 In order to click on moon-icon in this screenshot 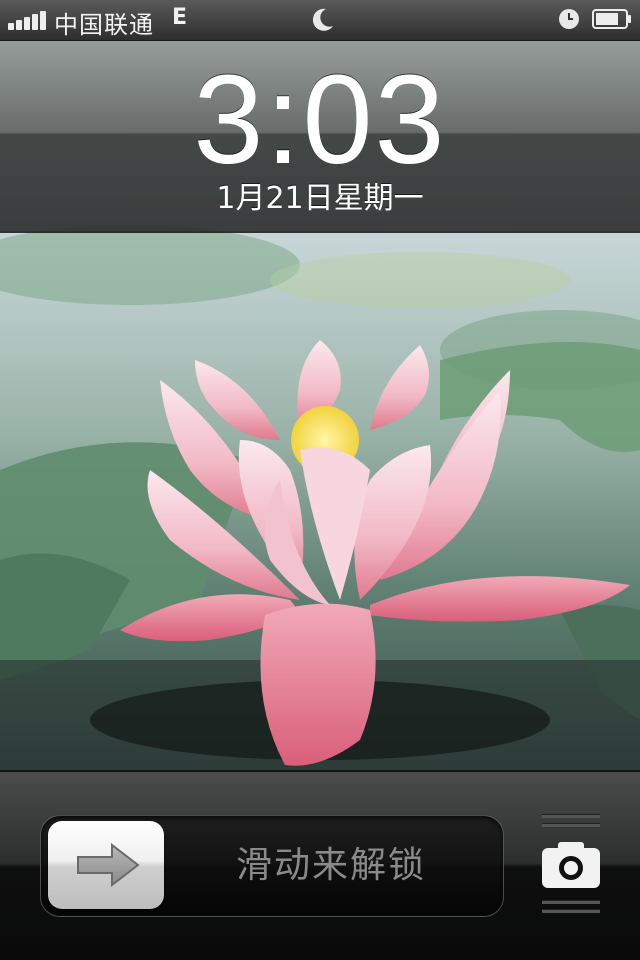, I will do `click(322, 19)`.